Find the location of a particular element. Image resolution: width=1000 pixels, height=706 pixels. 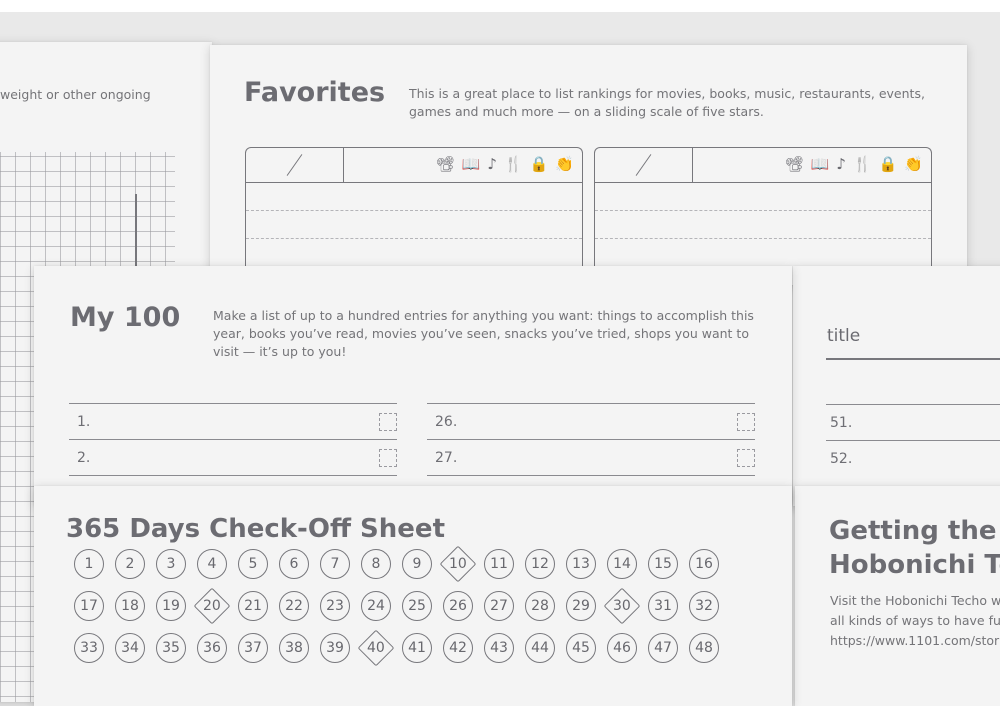

day-number: 37 is located at coordinates (253, 648).